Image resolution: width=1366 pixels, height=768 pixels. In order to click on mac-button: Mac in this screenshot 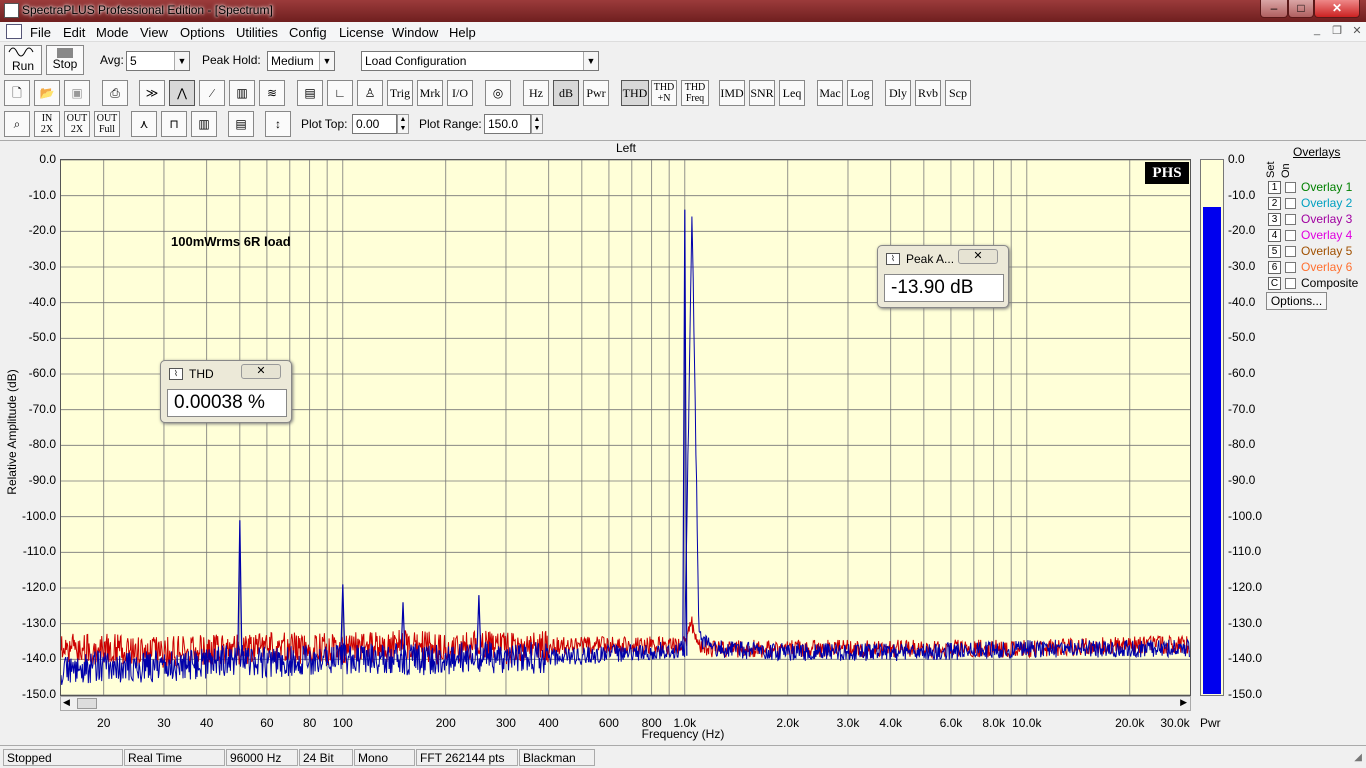, I will do `click(830, 93)`.